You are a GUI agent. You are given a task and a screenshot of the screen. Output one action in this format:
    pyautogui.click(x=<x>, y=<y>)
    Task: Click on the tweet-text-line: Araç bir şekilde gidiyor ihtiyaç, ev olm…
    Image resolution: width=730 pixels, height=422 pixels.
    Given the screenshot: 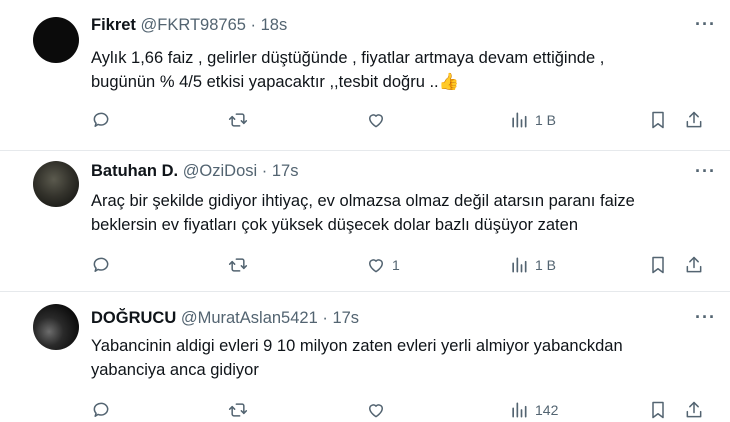 What is the action you would take?
    pyautogui.click(x=363, y=201)
    